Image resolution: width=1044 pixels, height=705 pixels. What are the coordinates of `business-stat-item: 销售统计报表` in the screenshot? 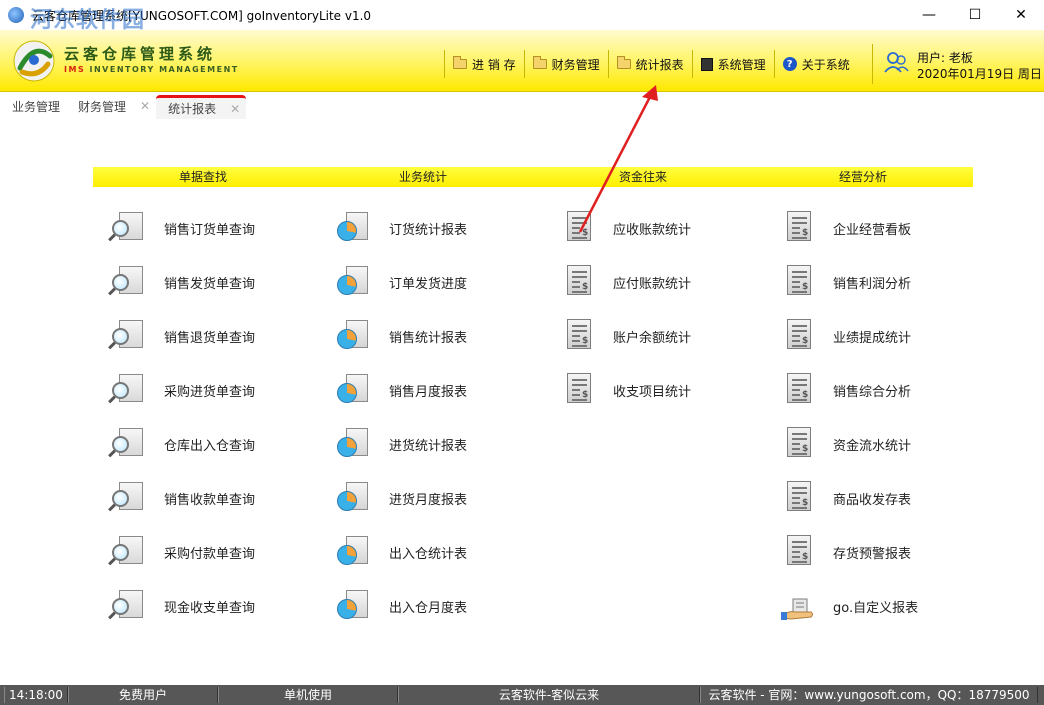 It's located at (433, 336).